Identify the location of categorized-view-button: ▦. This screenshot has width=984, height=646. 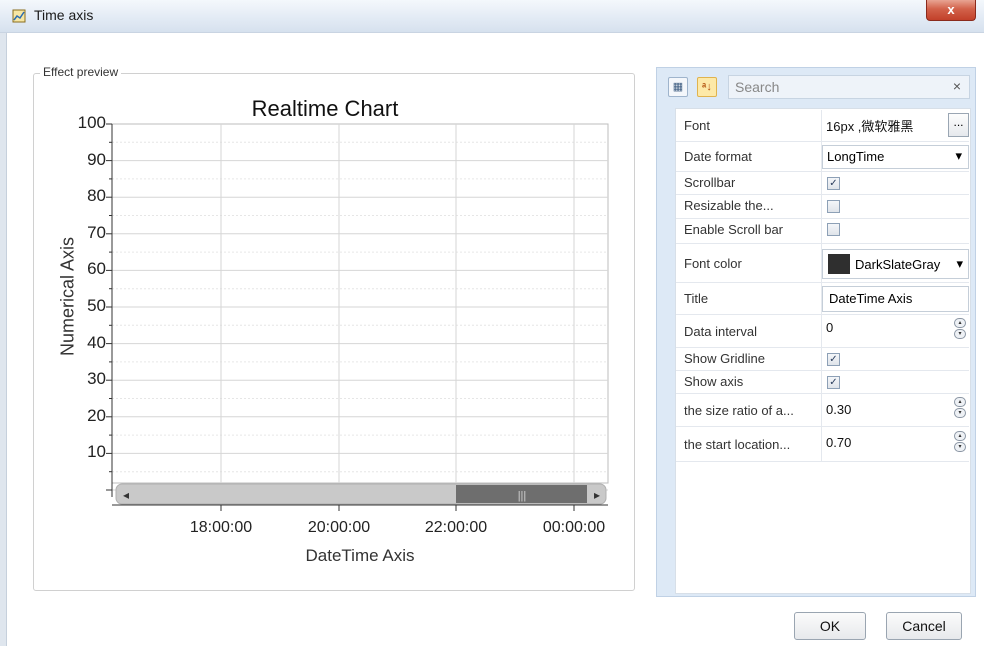
(678, 87).